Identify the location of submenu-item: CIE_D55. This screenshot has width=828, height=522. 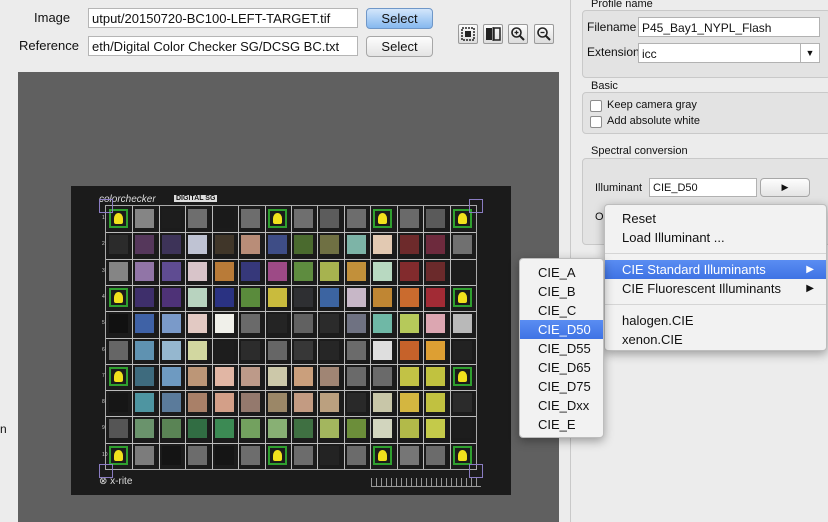
(561, 348).